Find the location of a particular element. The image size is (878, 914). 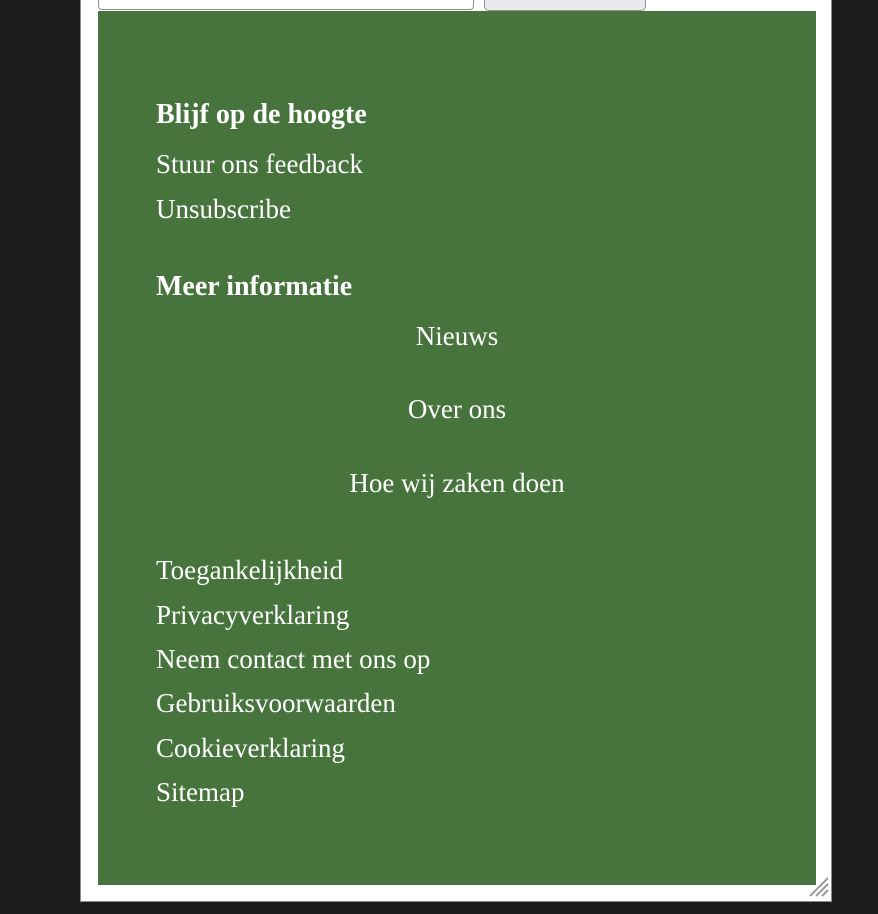

contact-link: Neem contact met ons op is located at coordinates (293, 659).